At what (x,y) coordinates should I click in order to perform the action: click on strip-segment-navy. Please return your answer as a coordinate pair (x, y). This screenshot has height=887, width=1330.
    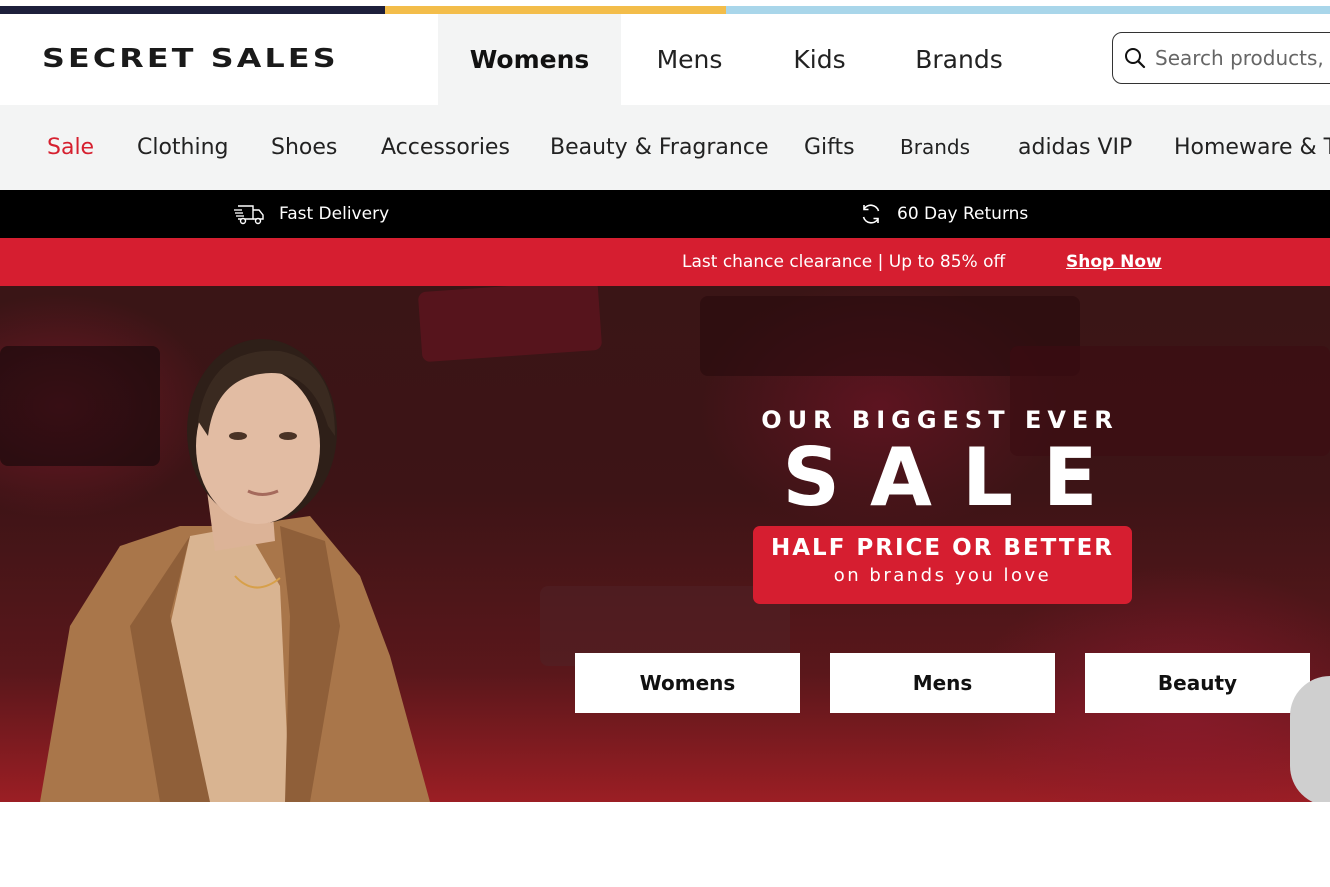
    Looking at the image, I should click on (192, 7).